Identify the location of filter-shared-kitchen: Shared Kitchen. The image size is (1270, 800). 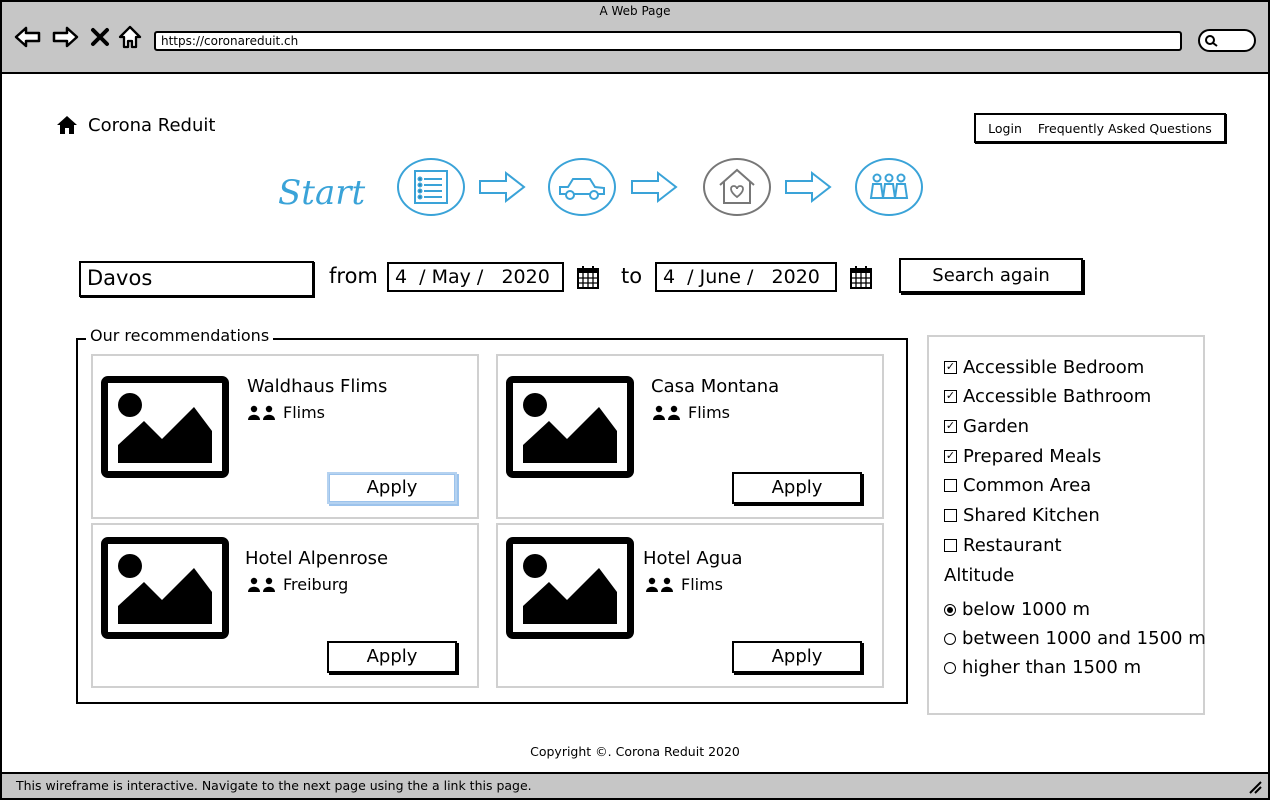
(1022, 515).